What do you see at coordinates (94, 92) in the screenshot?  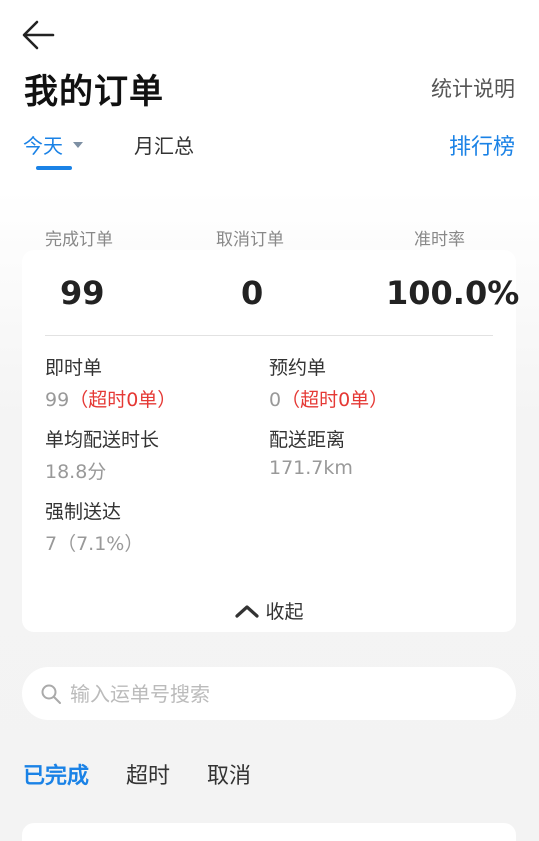 I see `page-title: 我的订单` at bounding box center [94, 92].